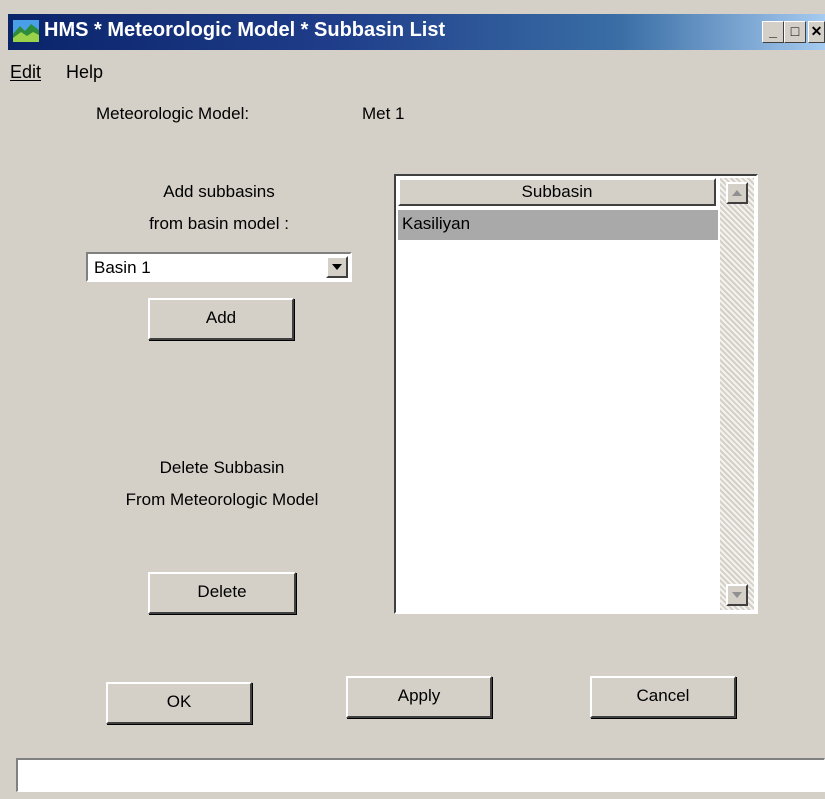  I want to click on ok-button: OK, so click(179, 703).